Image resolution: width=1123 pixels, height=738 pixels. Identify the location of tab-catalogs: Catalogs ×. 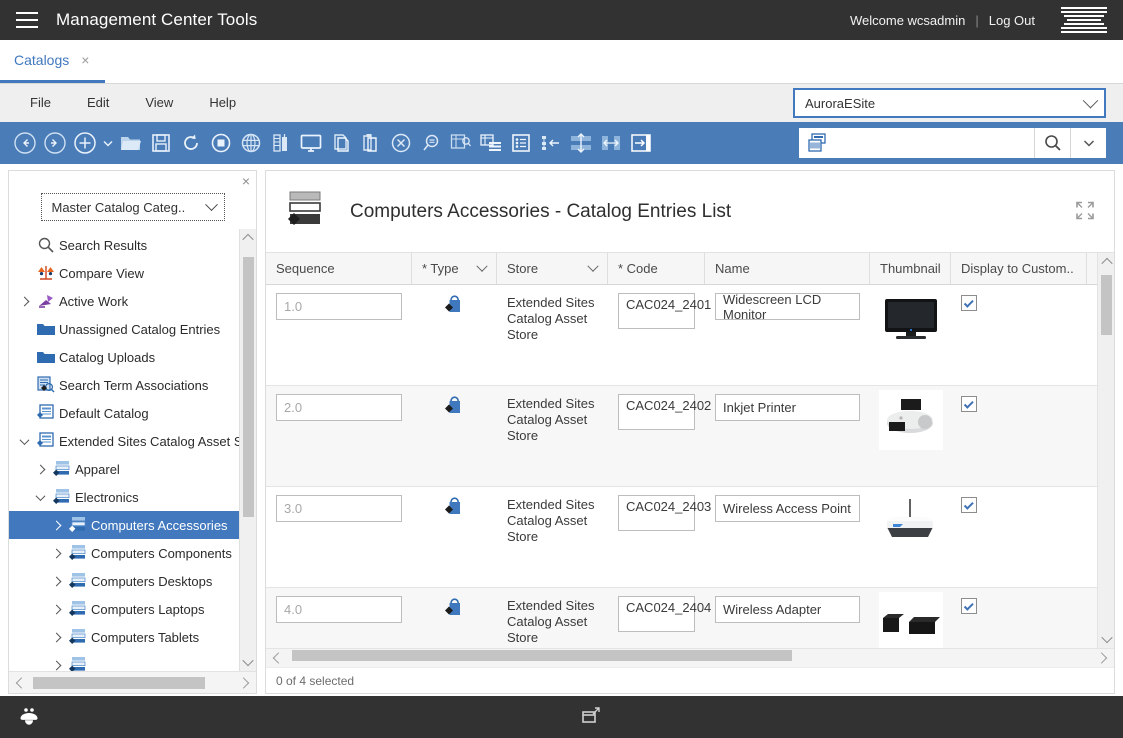
(53, 61).